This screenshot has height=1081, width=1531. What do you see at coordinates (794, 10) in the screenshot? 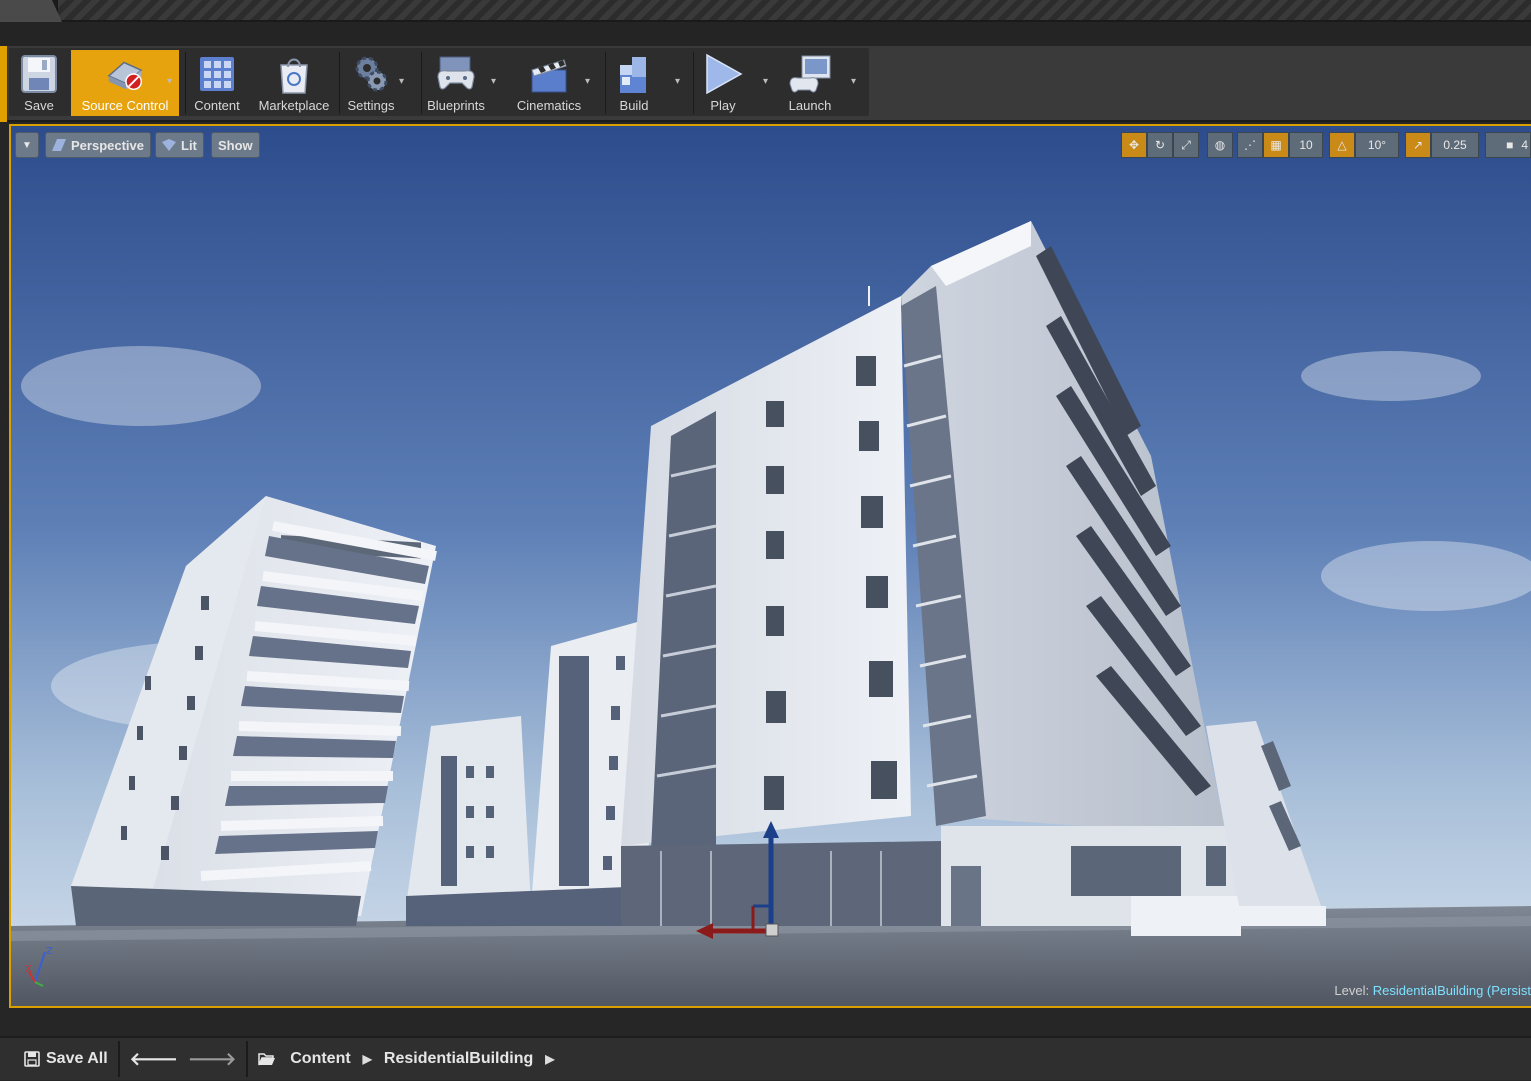
I see `tab-strip-background` at bounding box center [794, 10].